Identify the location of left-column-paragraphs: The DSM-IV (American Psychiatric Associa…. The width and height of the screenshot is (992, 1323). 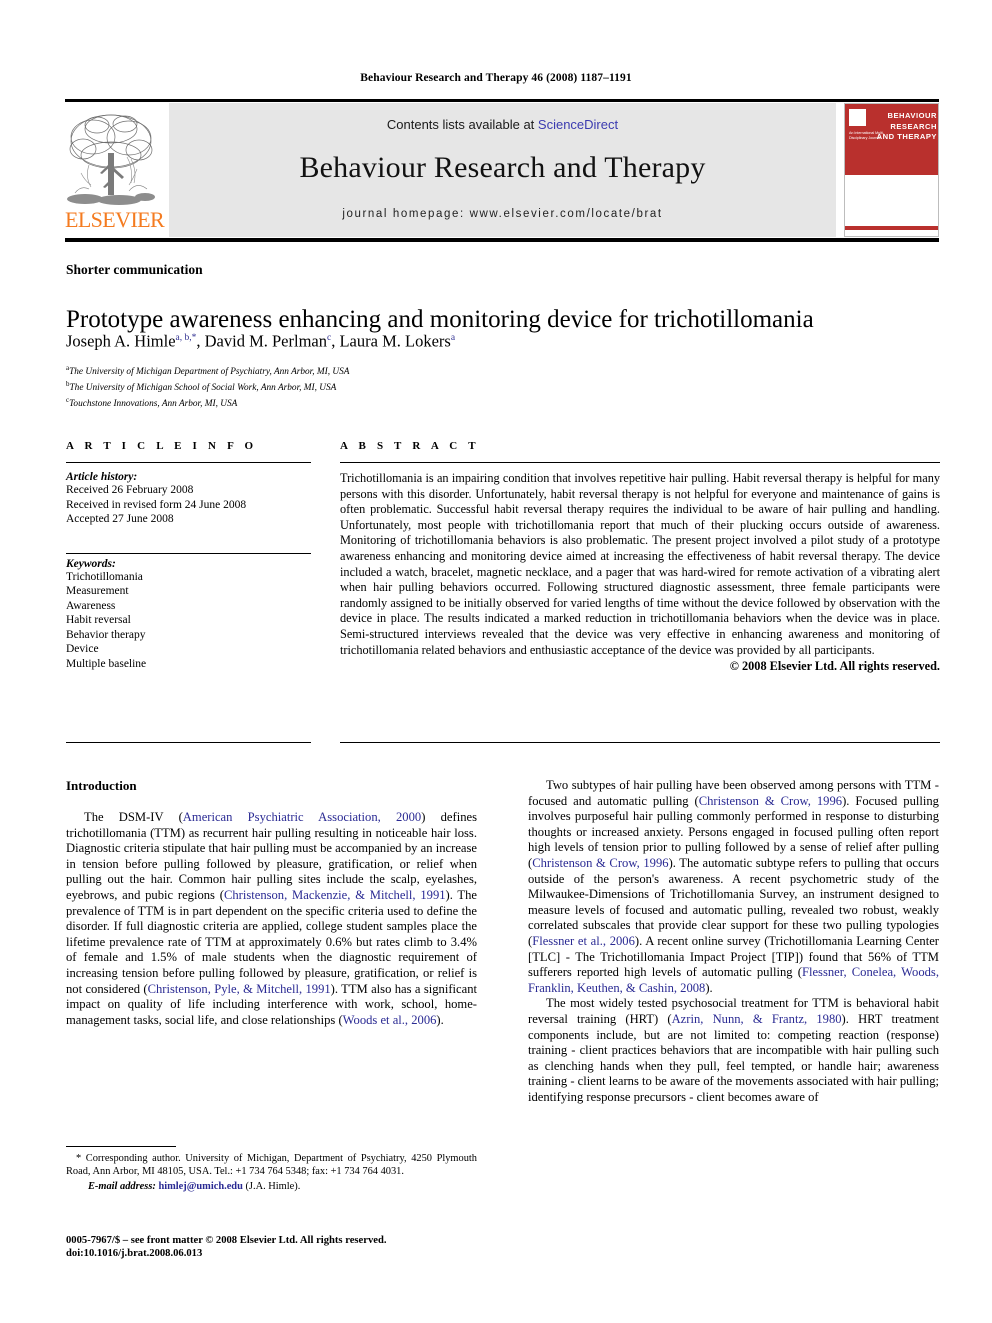
(271, 919).